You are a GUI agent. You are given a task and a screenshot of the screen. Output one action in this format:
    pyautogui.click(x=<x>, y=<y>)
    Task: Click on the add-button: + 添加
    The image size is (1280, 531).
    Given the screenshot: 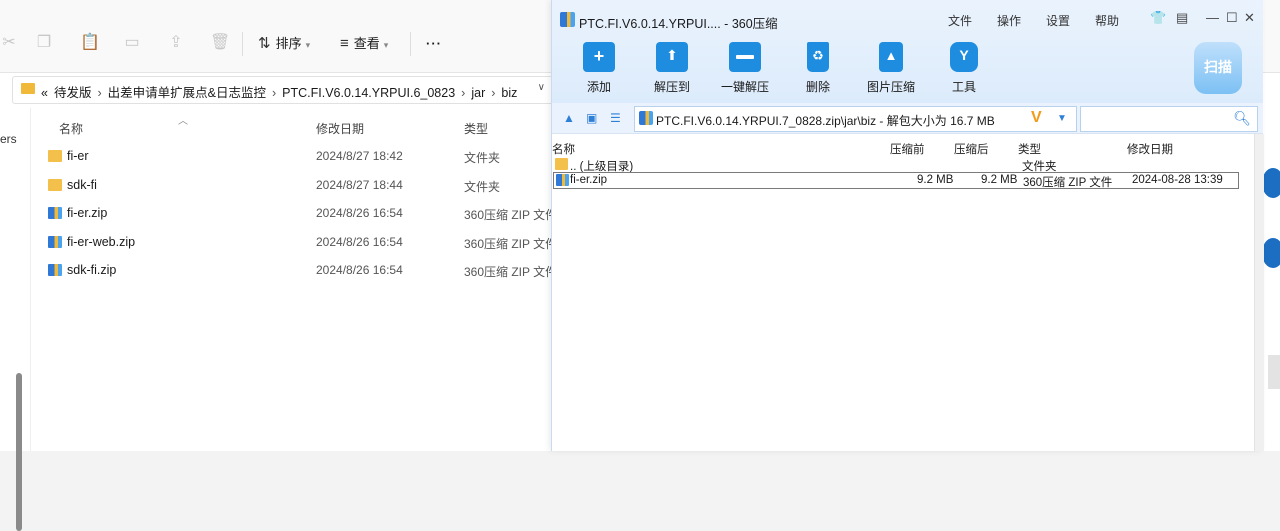 What is the action you would take?
    pyautogui.click(x=599, y=68)
    